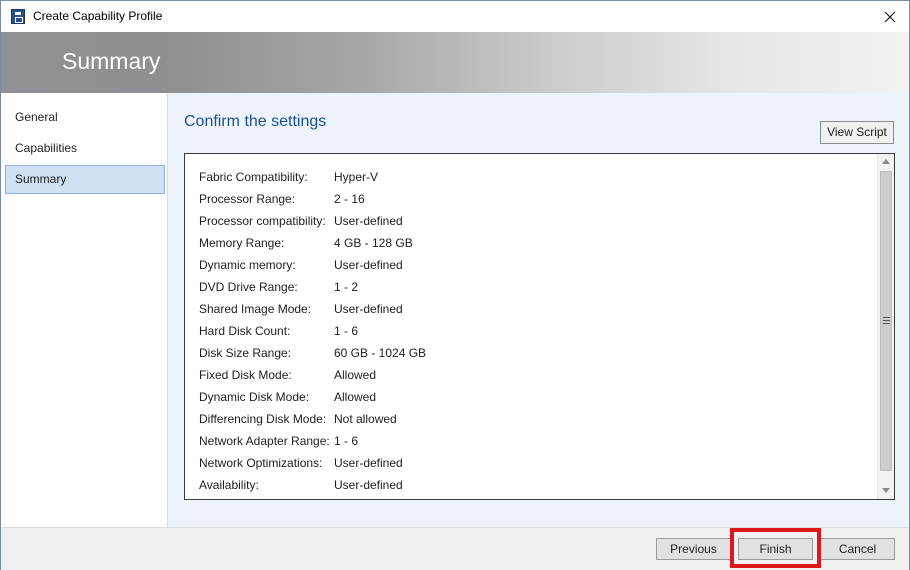 This screenshot has width=910, height=570. Describe the element at coordinates (85, 179) in the screenshot. I see `nav-item-summary: Summary` at that location.